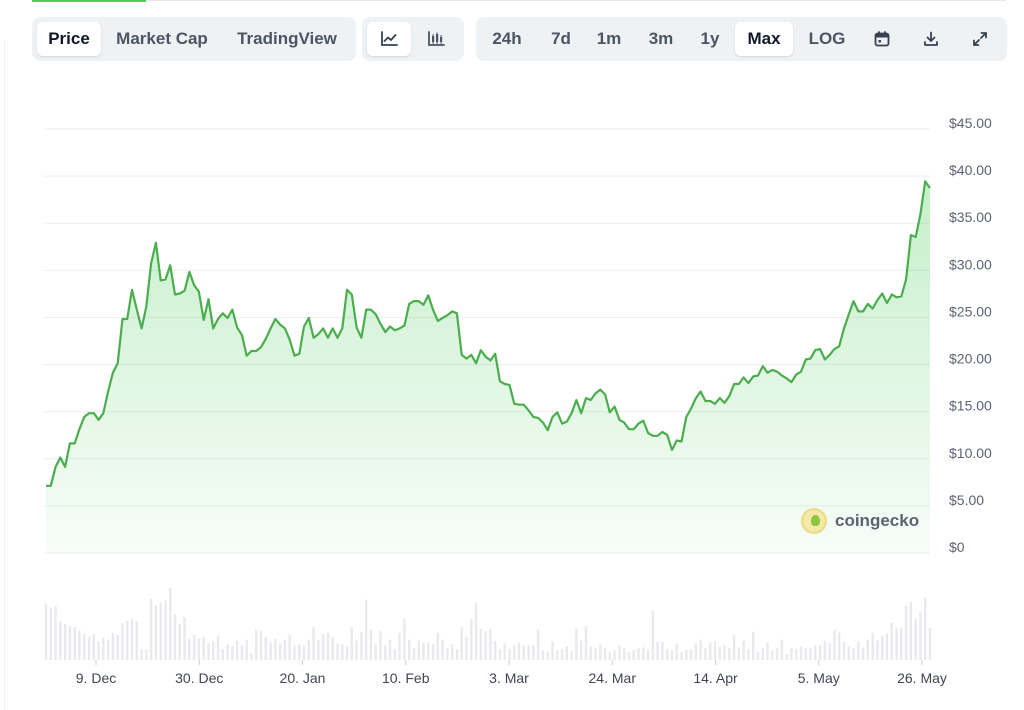 This screenshot has width=1024, height=710. What do you see at coordinates (970, 453) in the screenshot?
I see `y-tick-label: $10.00` at bounding box center [970, 453].